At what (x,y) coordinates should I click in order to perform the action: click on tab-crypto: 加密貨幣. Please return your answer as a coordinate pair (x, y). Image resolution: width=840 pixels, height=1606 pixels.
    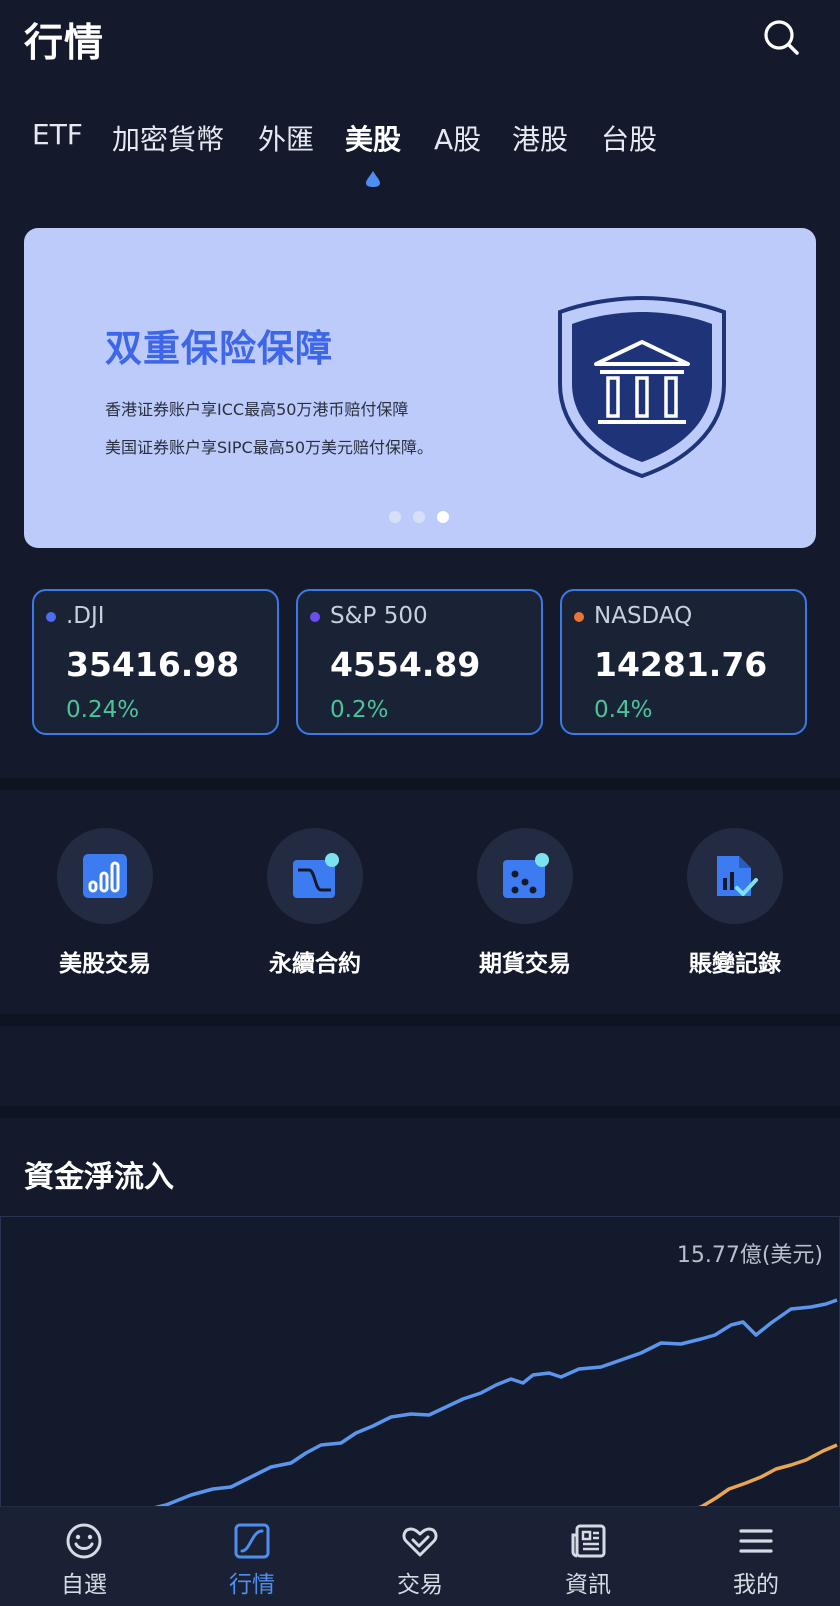
    Looking at the image, I should click on (168, 143).